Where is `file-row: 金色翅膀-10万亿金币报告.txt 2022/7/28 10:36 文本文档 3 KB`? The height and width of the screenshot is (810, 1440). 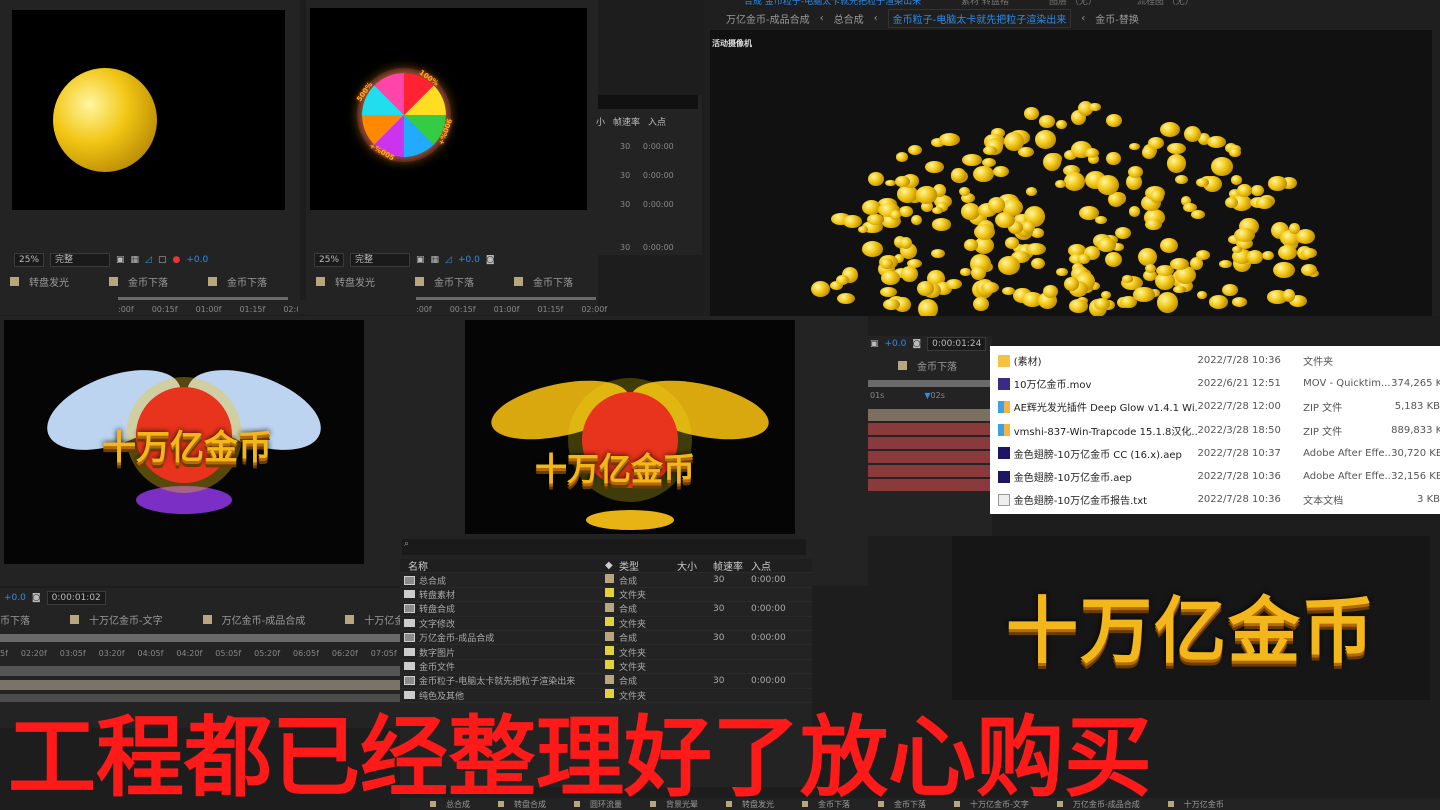
file-row: 金色翅膀-10万亿金币报告.txt 2022/7/28 10:36 文本文档 3 KB is located at coordinates (1215, 499).